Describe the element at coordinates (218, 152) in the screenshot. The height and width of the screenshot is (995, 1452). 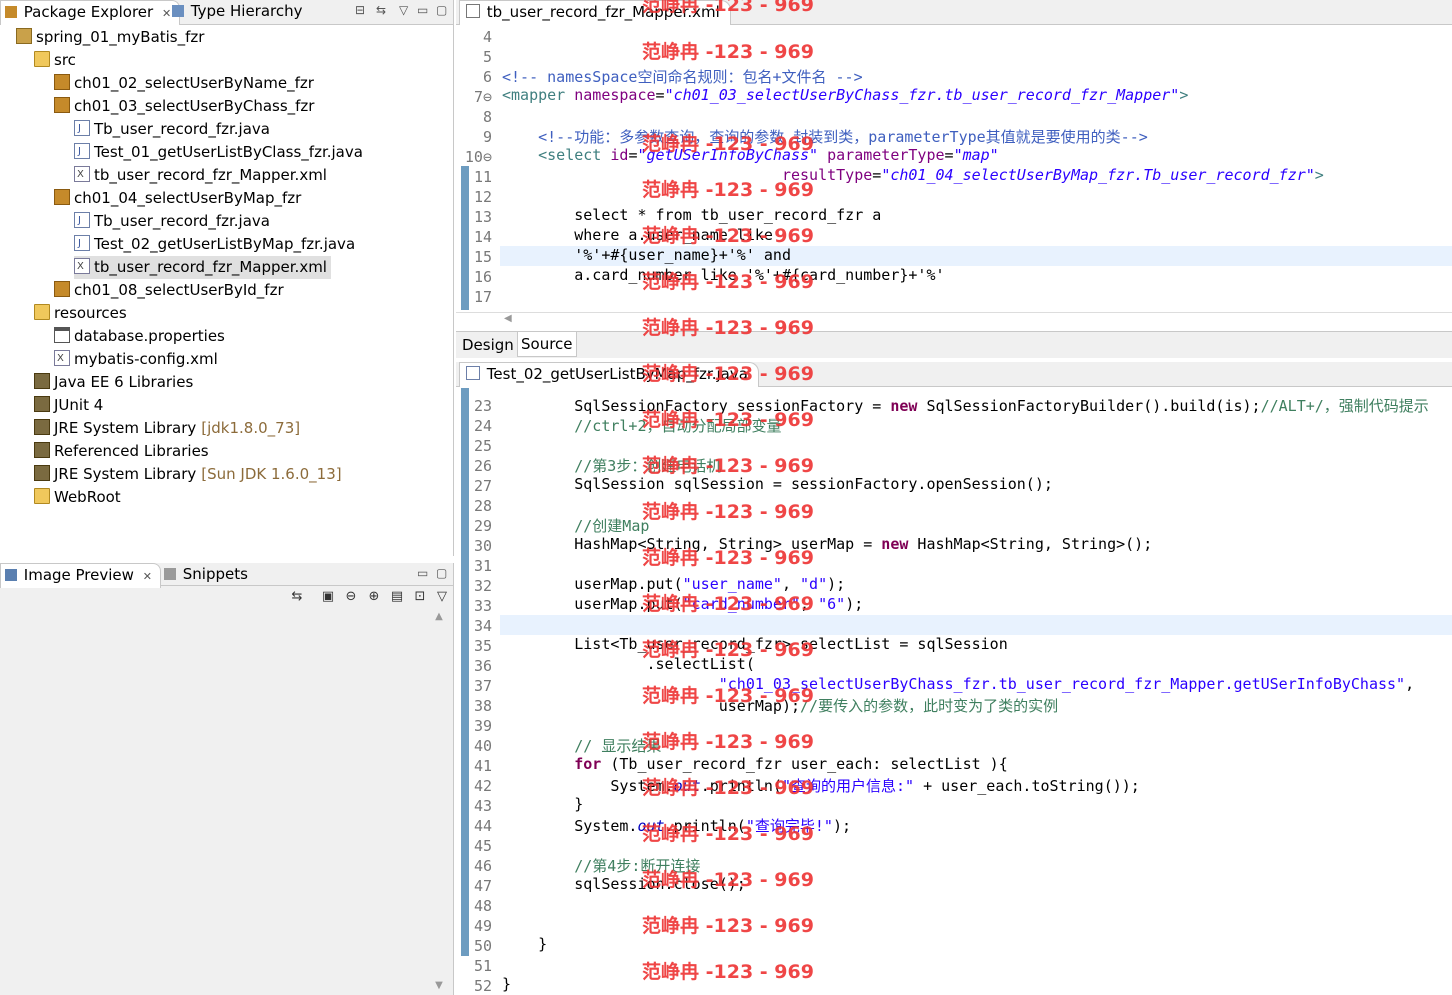
I see `tree-item: Test_01_getUserListByClass_fzr.java` at that location.